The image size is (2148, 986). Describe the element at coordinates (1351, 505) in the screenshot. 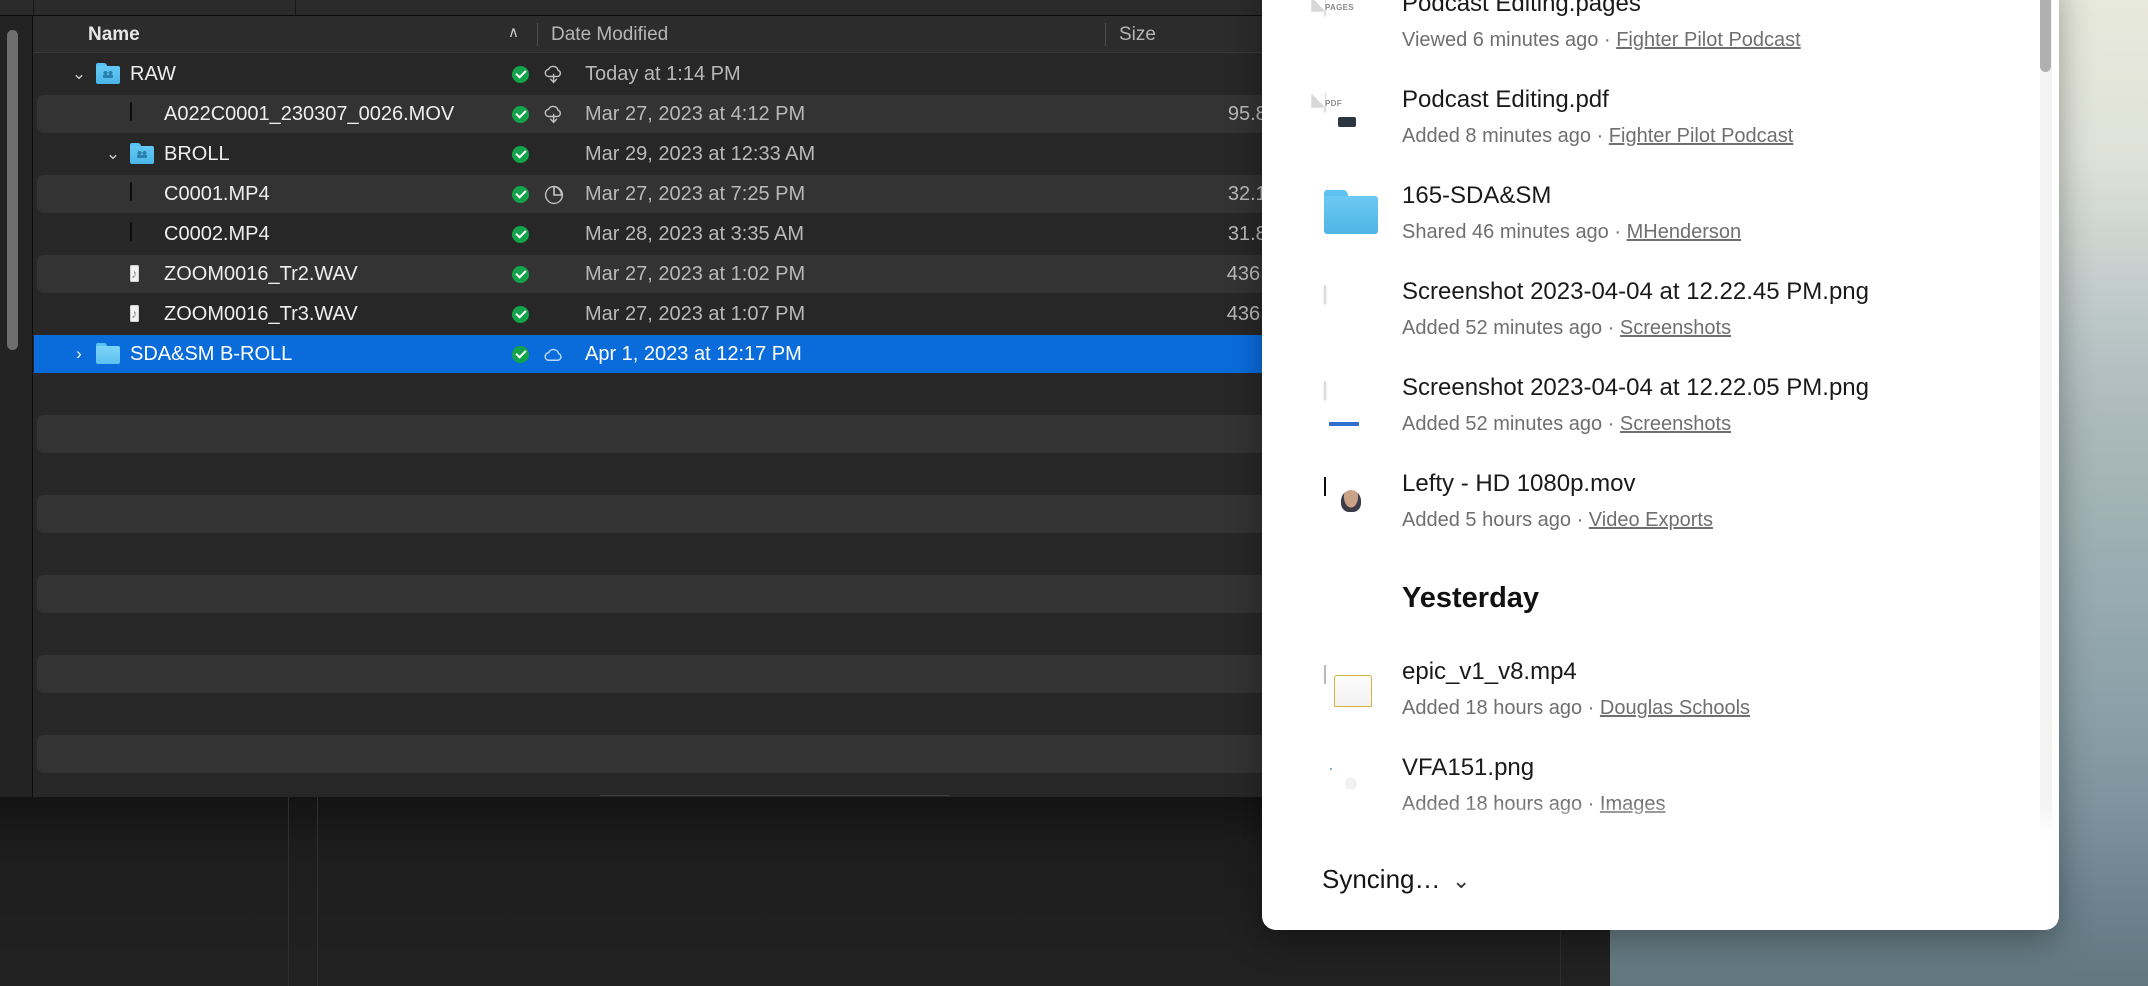

I see `item-thumbnail` at that location.